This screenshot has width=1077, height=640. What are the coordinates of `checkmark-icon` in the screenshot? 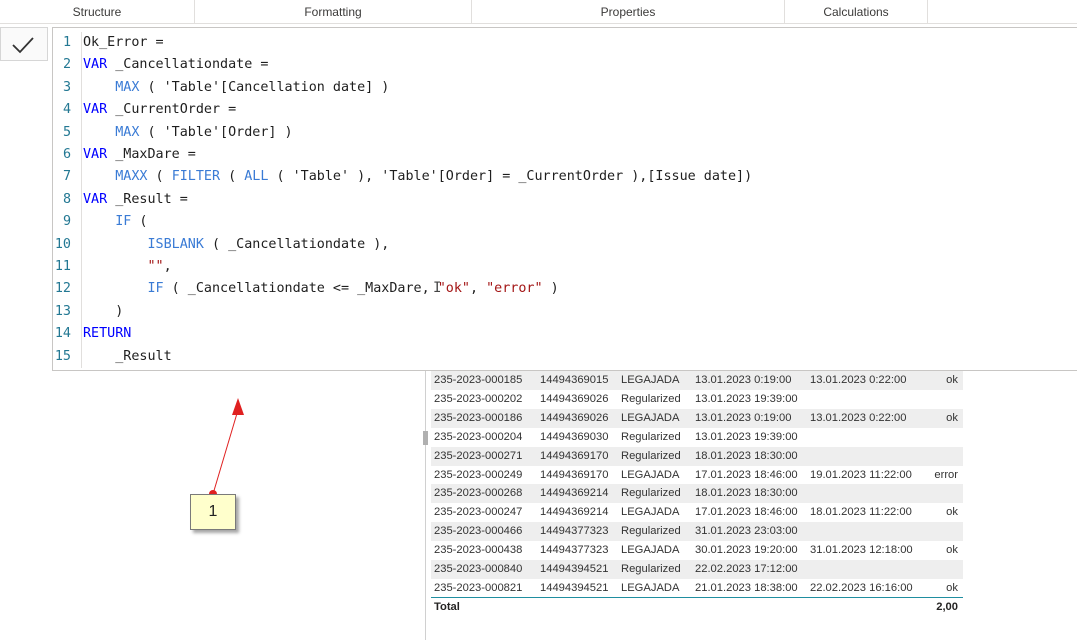 It's located at (23, 45).